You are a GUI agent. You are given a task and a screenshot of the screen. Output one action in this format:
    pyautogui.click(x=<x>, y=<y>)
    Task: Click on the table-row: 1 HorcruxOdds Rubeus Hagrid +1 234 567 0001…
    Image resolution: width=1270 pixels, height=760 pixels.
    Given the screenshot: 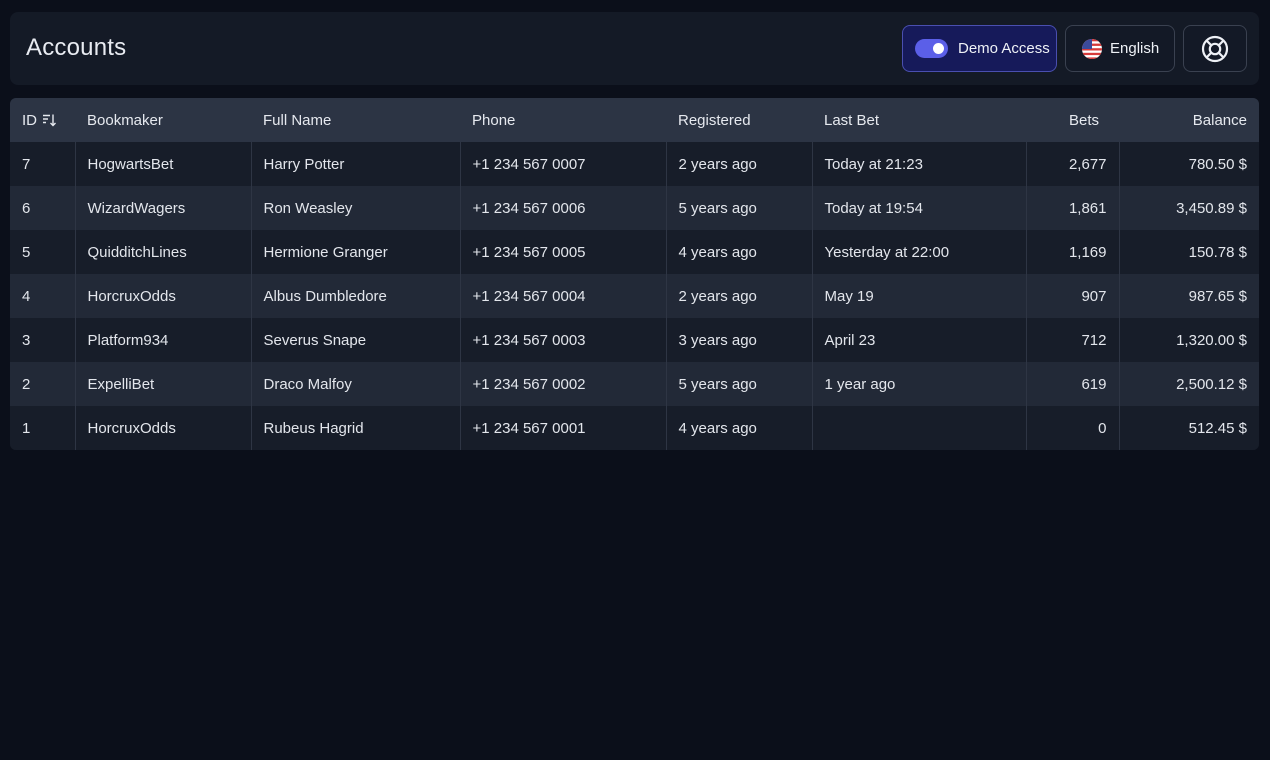 What is the action you would take?
    pyautogui.click(x=634, y=428)
    